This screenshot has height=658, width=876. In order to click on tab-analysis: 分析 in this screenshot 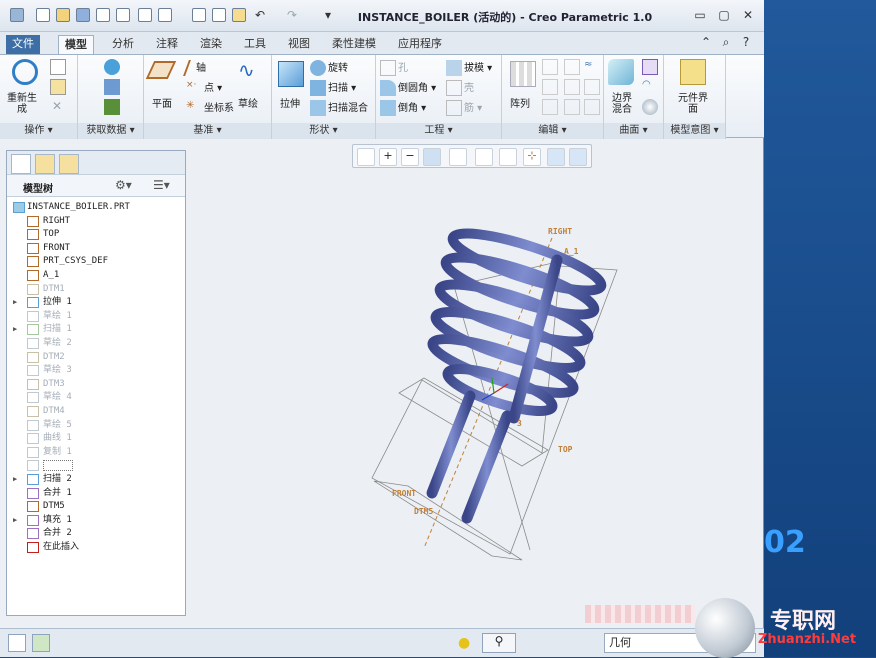, I will do `click(123, 44)`.